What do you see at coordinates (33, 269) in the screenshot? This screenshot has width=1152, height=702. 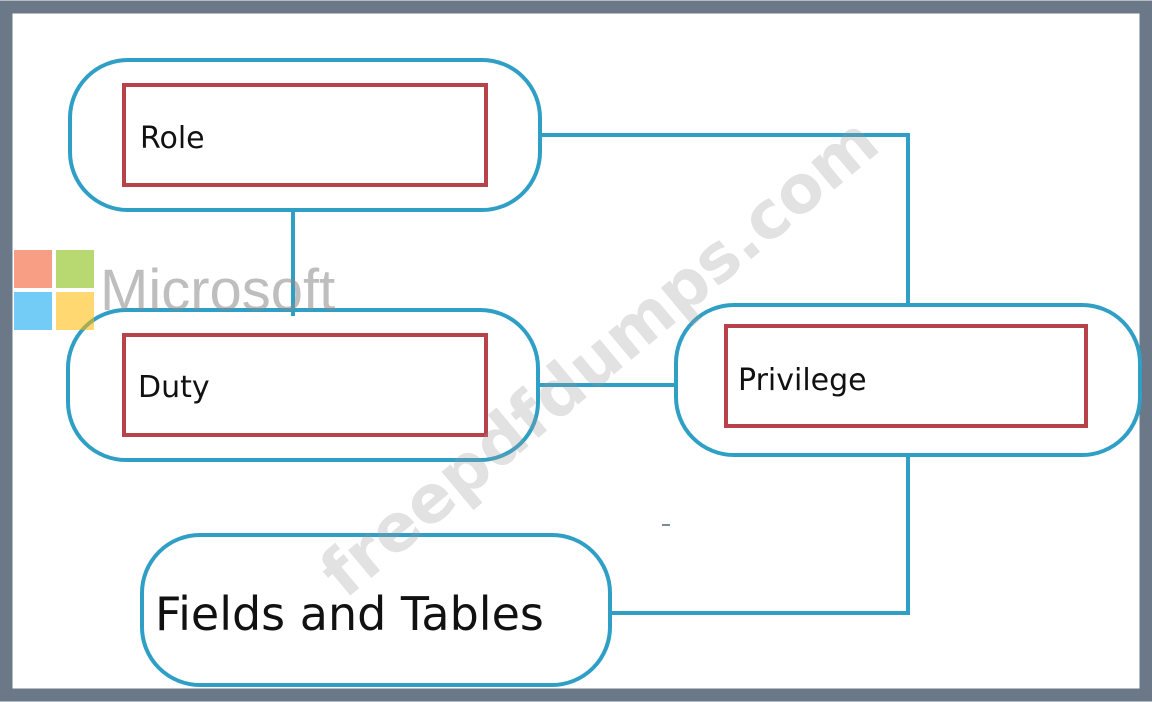 I see `logo-red-square` at bounding box center [33, 269].